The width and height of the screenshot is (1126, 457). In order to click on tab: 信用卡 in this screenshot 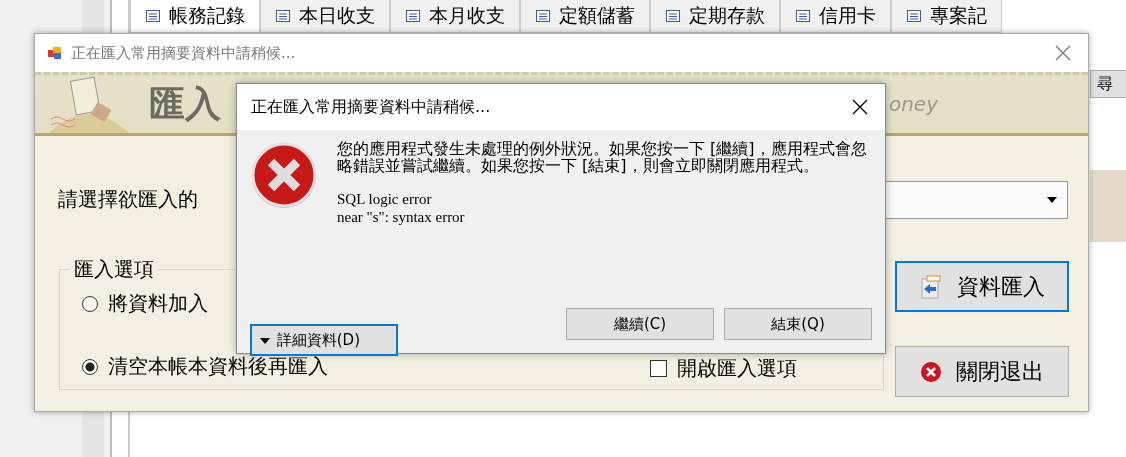, I will do `click(835, 16)`.